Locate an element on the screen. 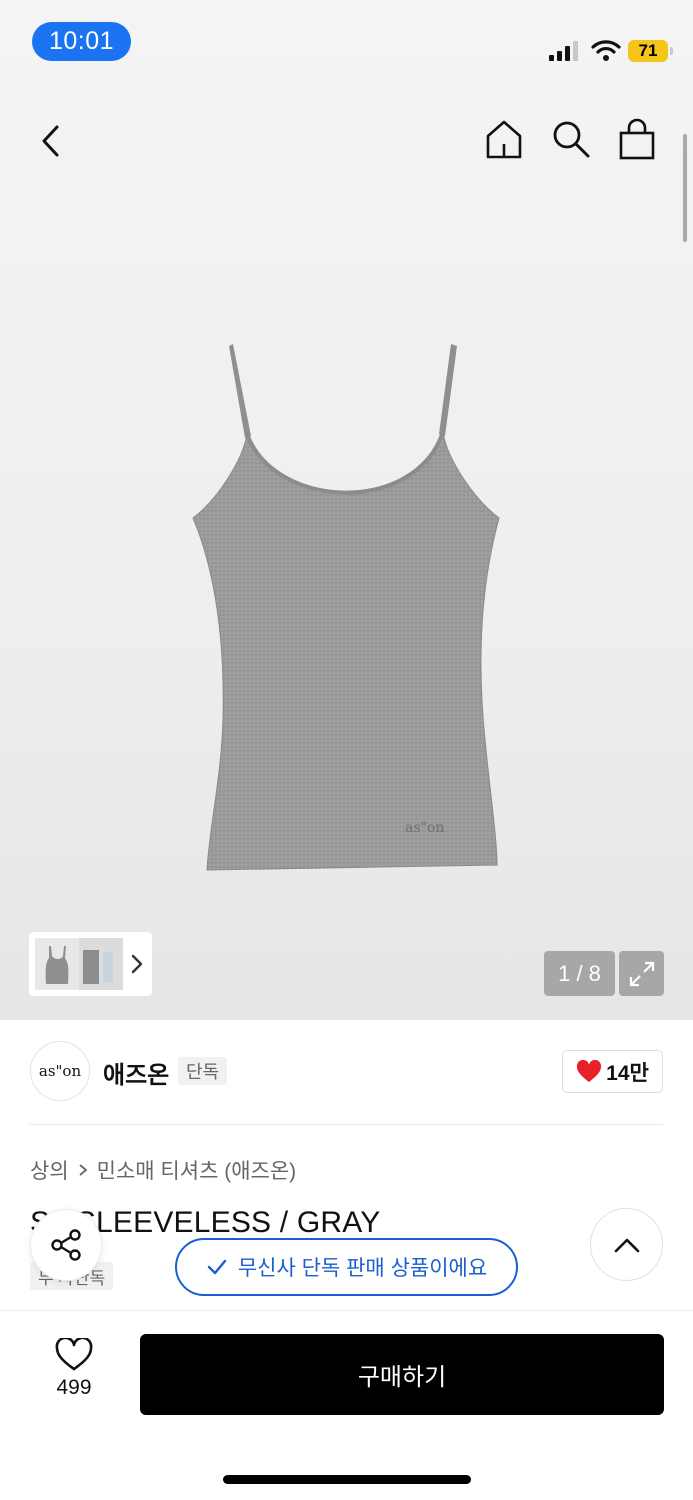 The image size is (693, 1500). buy-button: 구매하기 is located at coordinates (402, 1374).